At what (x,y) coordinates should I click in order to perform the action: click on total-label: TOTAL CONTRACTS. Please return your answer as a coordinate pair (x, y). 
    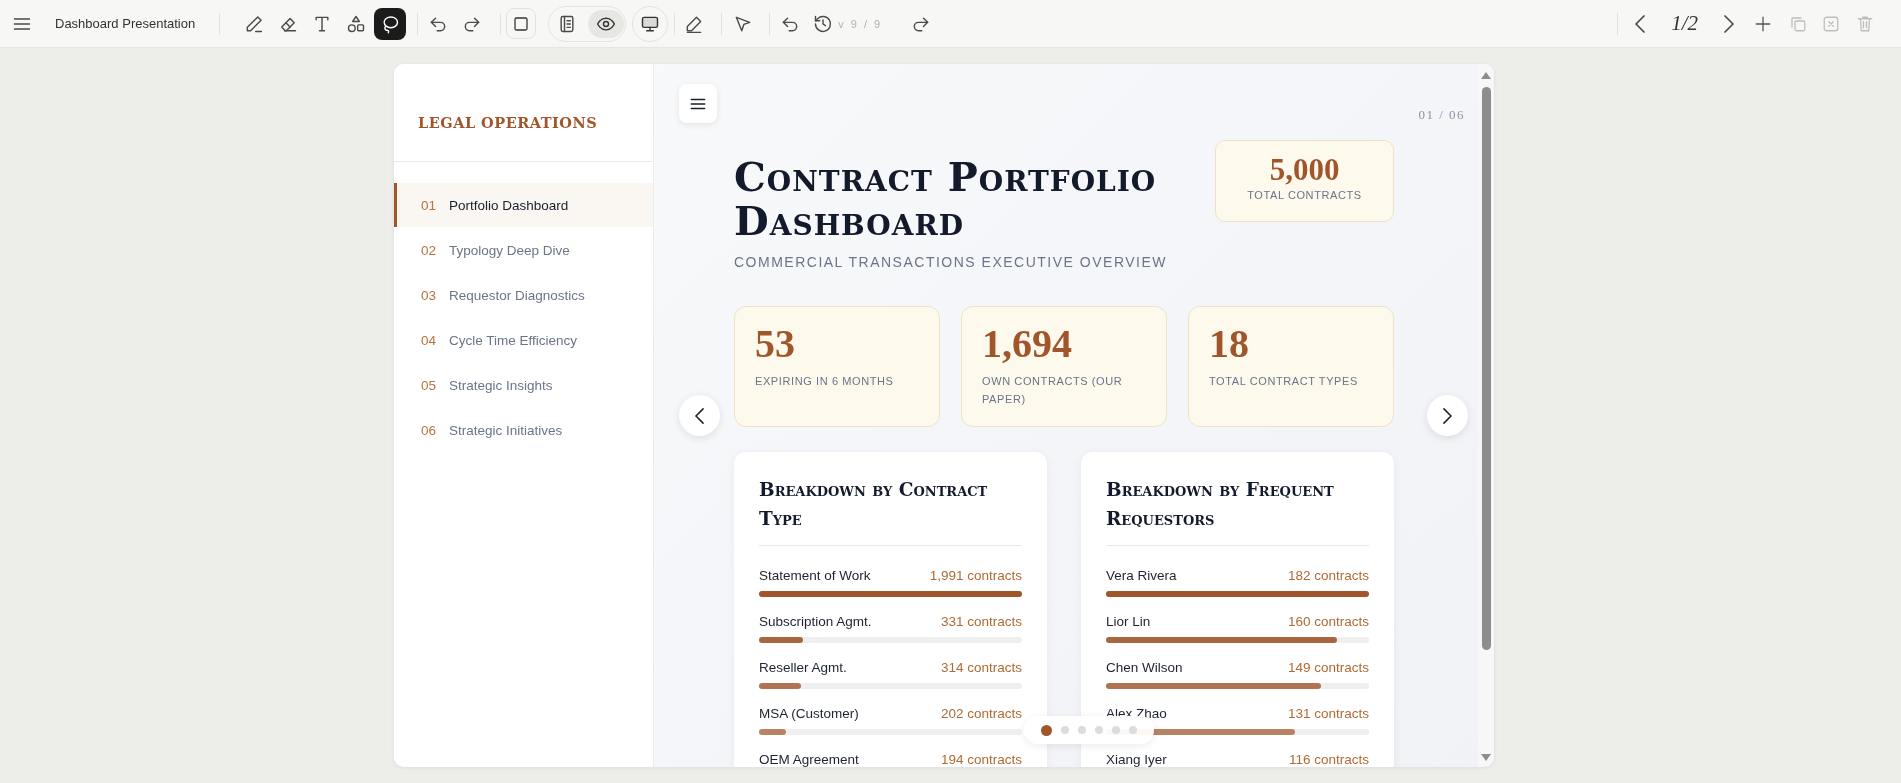
    Looking at the image, I should click on (1304, 195).